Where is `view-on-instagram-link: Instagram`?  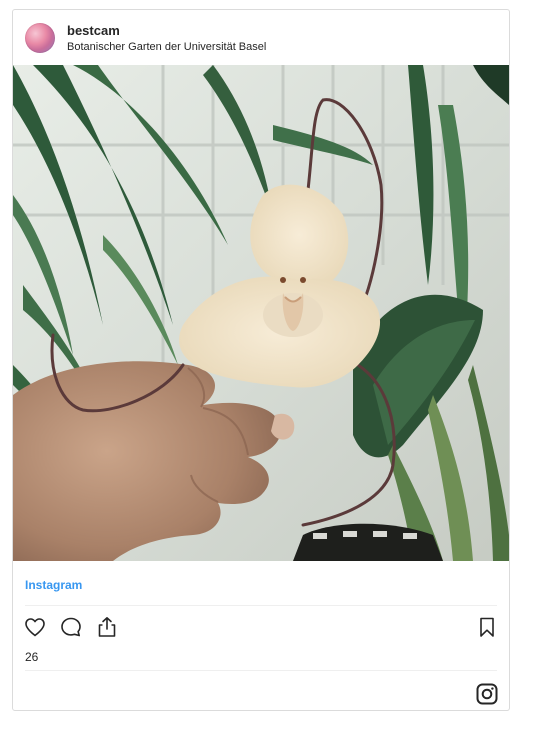 view-on-instagram-link: Instagram is located at coordinates (53, 585).